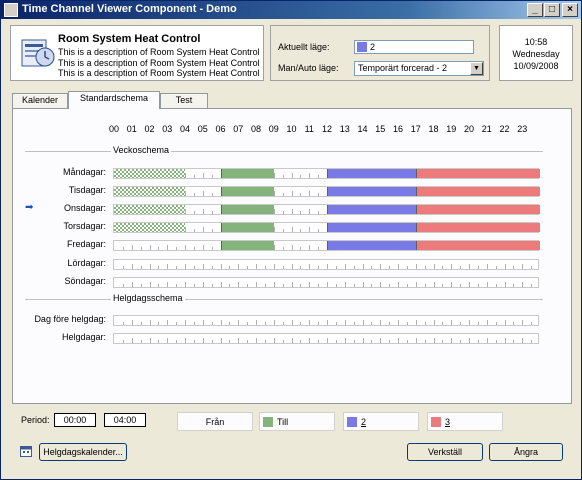  I want to click on minimize-button: _, so click(535, 10).